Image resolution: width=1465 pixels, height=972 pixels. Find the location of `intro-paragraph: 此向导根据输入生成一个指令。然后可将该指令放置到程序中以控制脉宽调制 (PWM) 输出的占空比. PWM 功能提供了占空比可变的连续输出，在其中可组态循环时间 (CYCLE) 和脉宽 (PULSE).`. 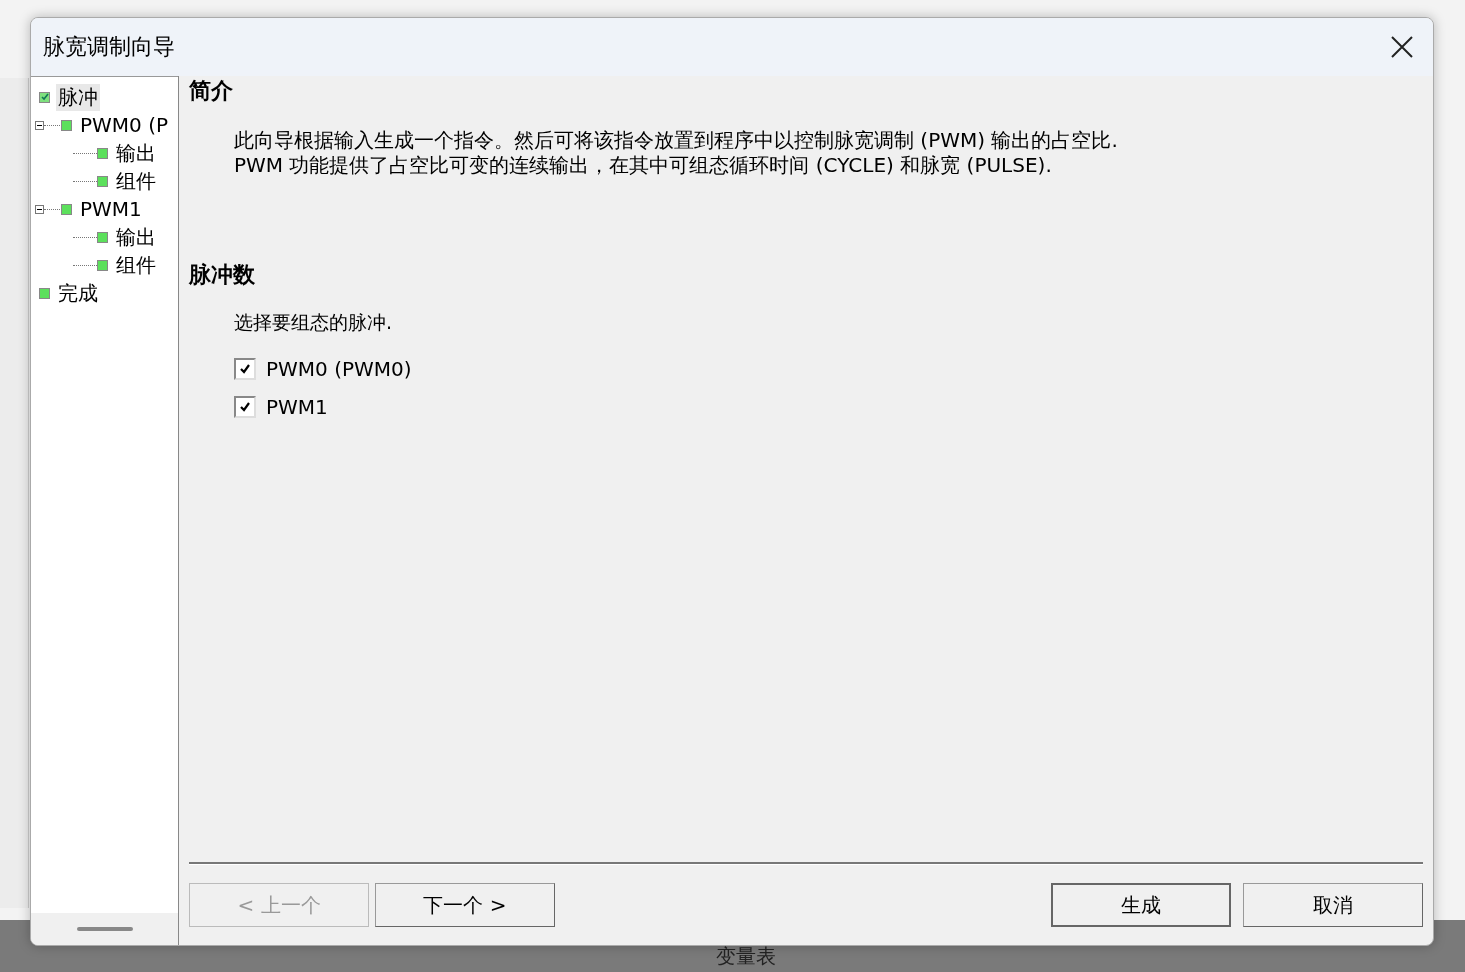

intro-paragraph: 此向导根据输入生成一个指令。然后可将该指令放置到程序中以控制脉宽调制 (PWM) 输出的占空比. PWM 功能提供了占空比可变的连续输出，在其中可组态循环时间 (CYCLE) 和脉宽 (PULSE). is located at coordinates (676, 153).